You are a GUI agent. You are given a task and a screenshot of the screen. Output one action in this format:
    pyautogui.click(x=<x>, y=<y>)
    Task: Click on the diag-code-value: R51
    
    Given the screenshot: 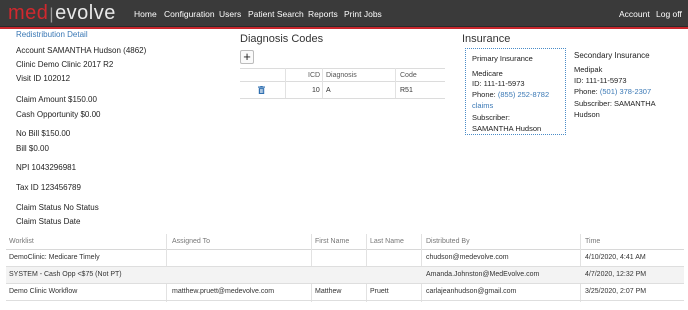 What is the action you would take?
    pyautogui.click(x=406, y=90)
    